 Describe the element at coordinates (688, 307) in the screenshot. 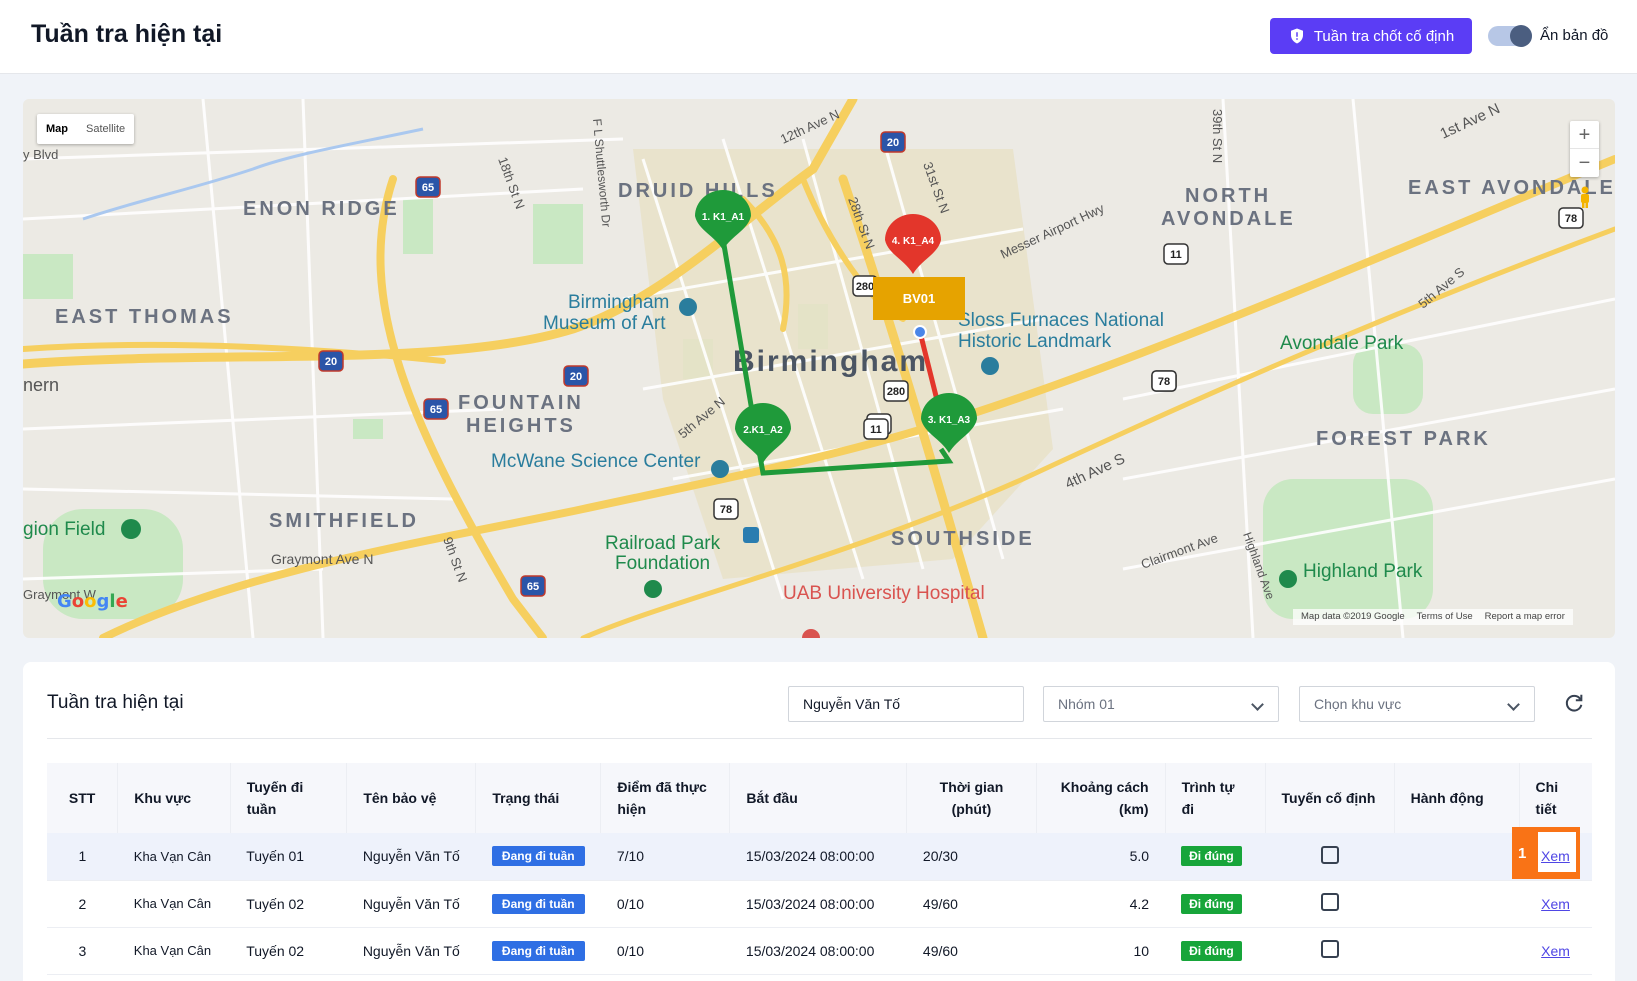

I see `museum-icon` at that location.